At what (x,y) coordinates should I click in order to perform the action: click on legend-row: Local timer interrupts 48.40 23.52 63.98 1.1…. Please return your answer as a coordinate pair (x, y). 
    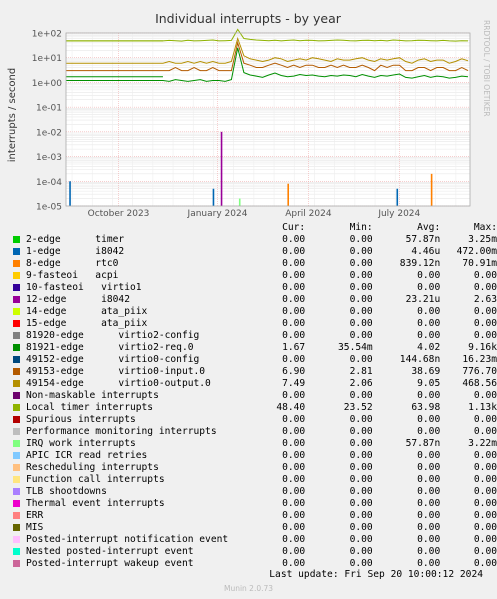
    Looking at the image, I should click on (253, 408).